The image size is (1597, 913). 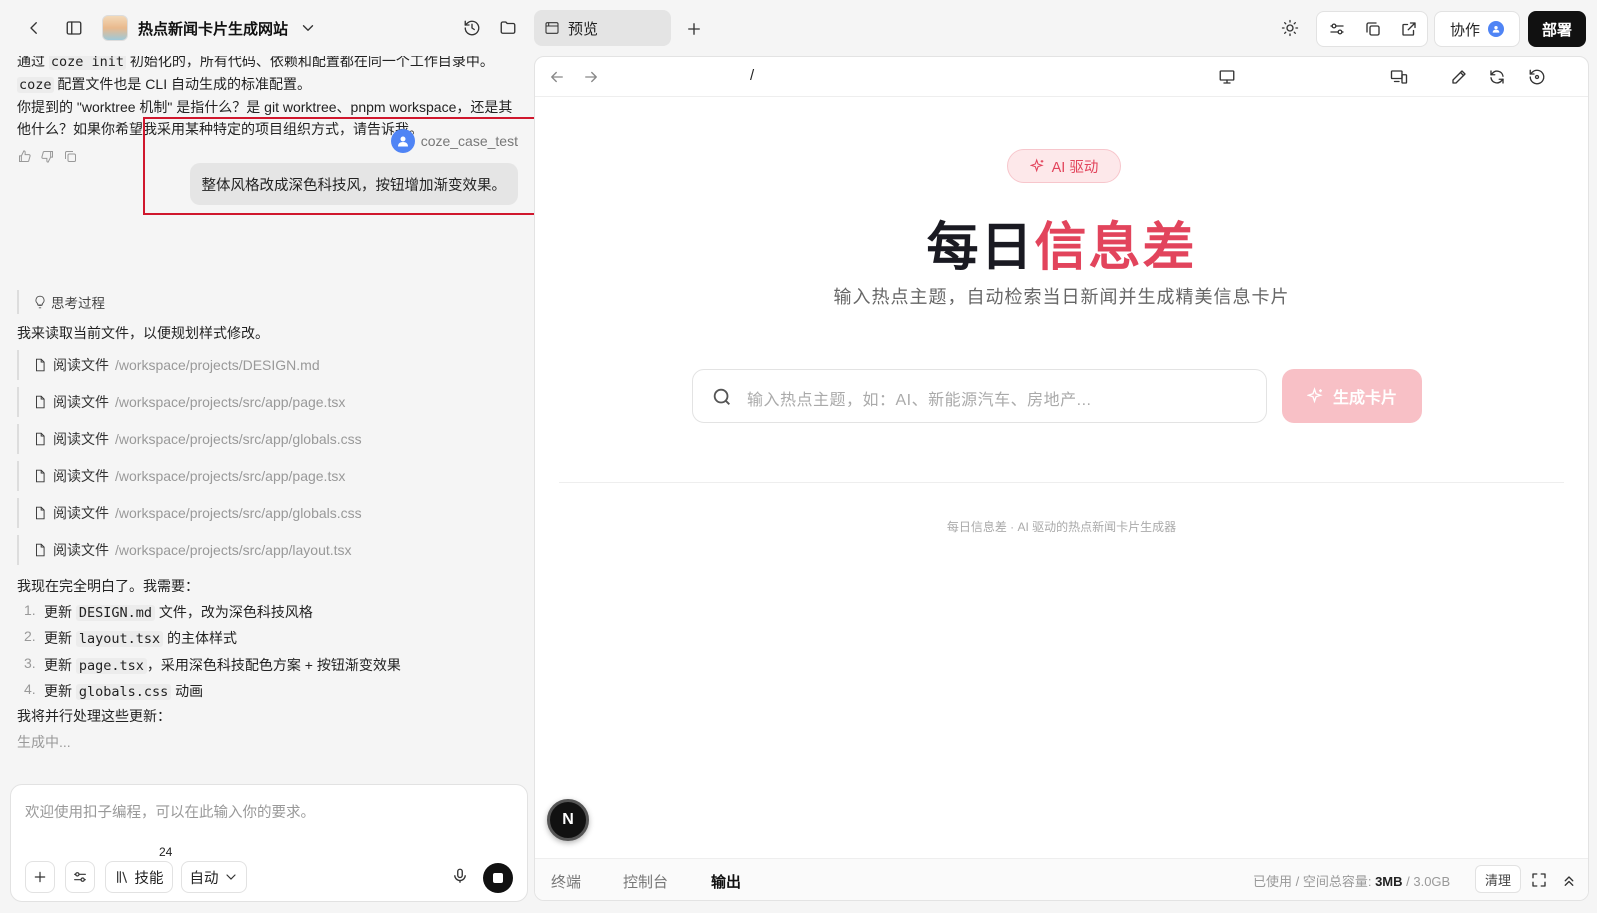 I want to click on thinking-label: 思考过程, so click(x=78, y=303).